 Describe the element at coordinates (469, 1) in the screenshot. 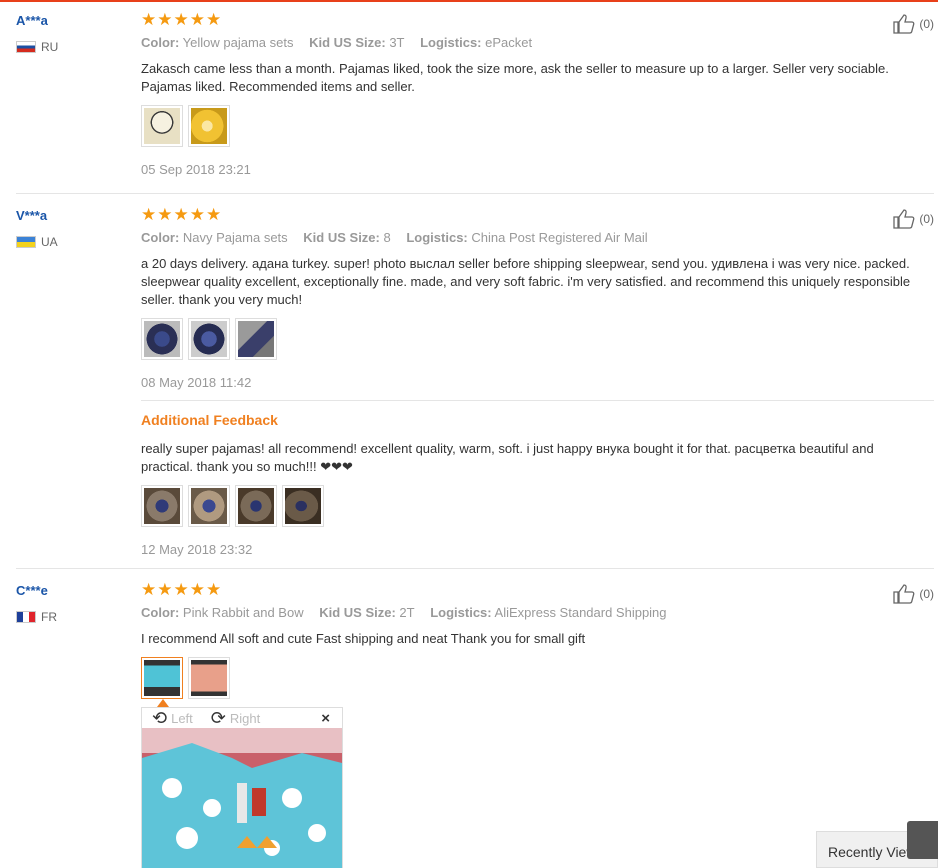

I see `top-accent-line` at that location.